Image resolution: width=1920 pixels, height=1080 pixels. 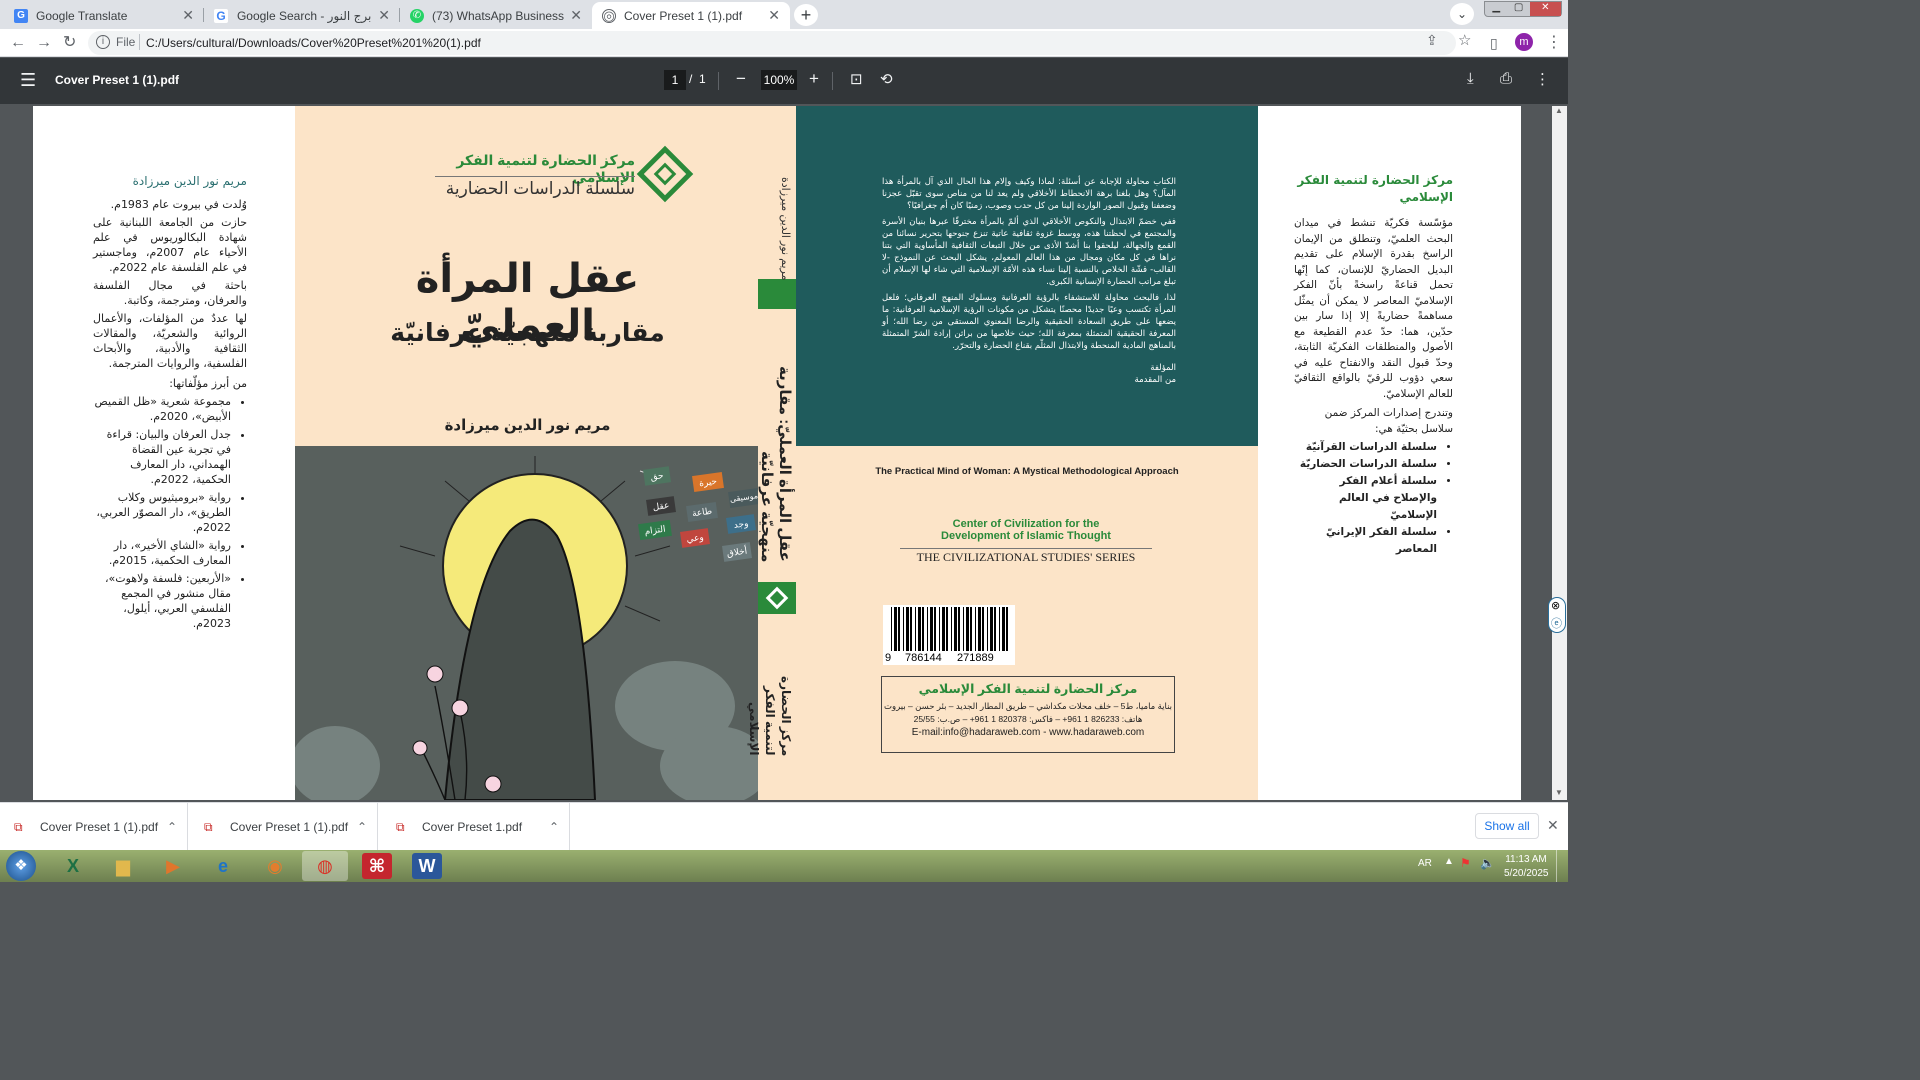 I want to click on clock-time: 11:13 AM, so click(x=1526, y=859).